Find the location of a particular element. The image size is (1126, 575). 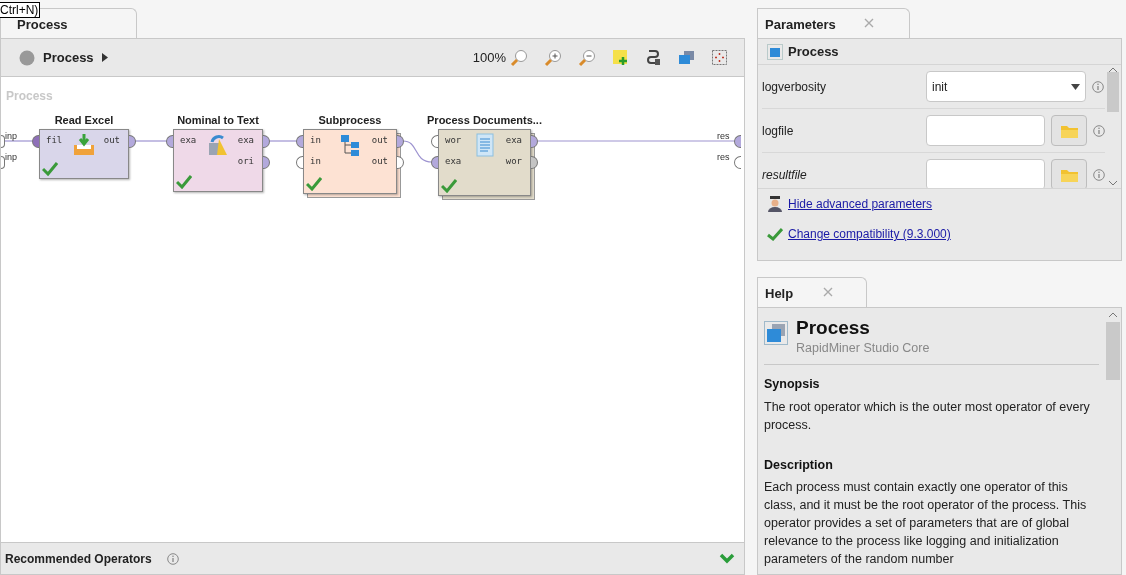

panel-title: Recommended Operators is located at coordinates (78, 559).